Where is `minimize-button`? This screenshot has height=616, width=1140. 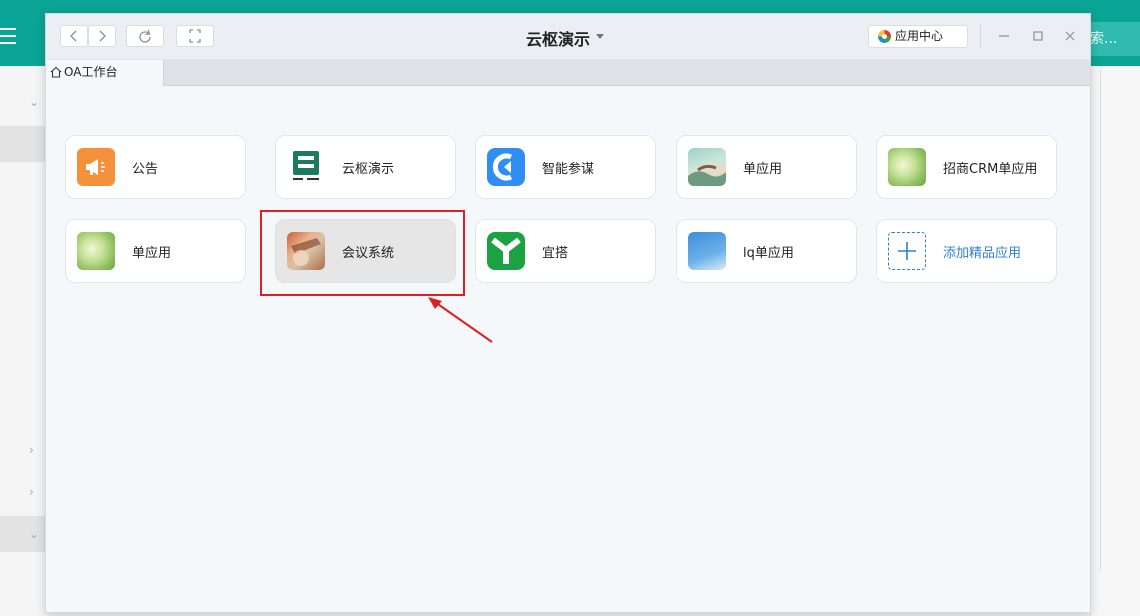
minimize-button is located at coordinates (1004, 36).